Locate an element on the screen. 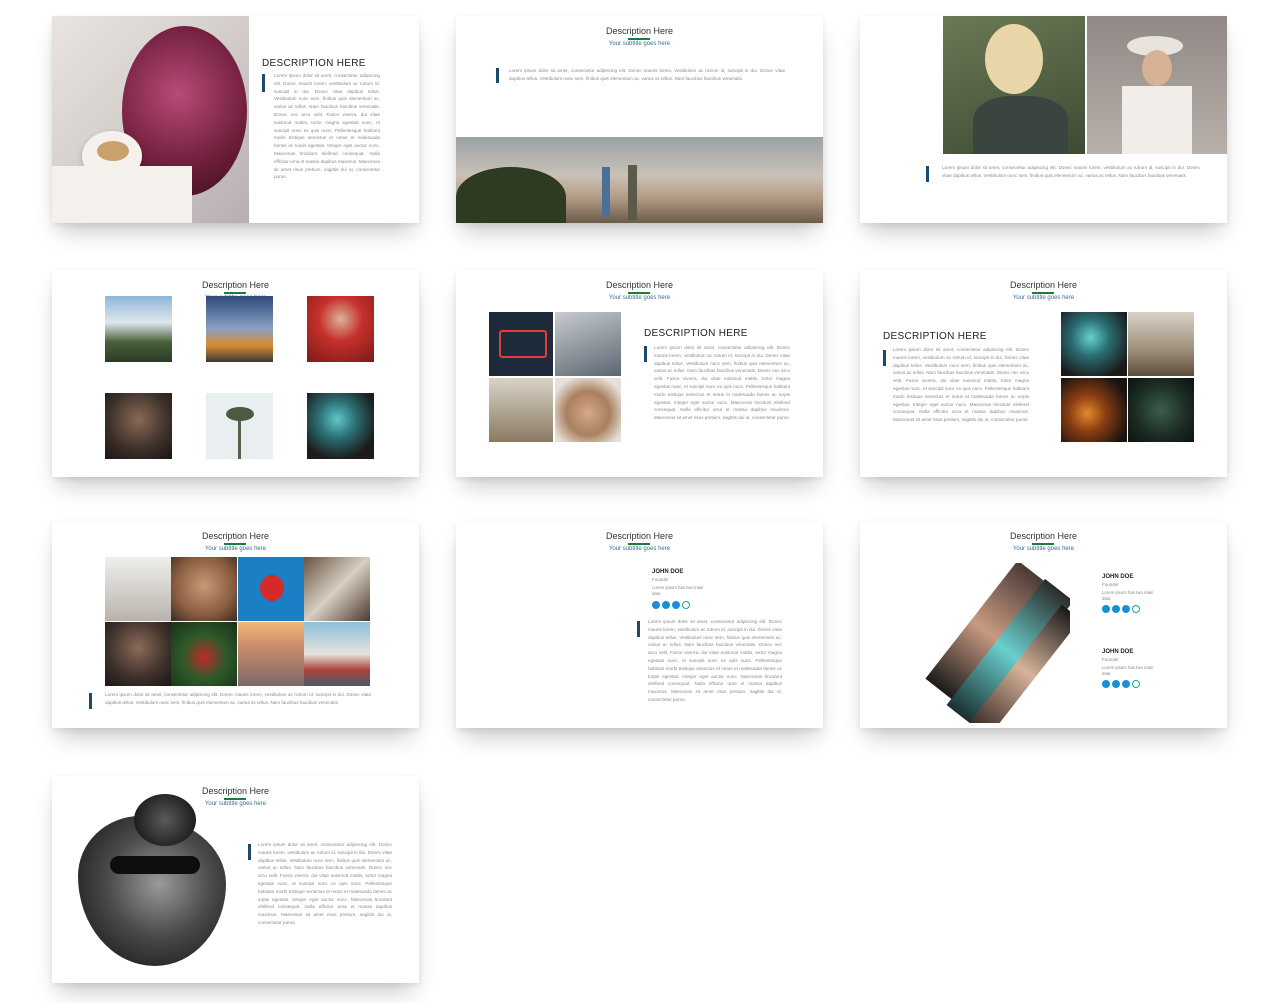  blob-portrait-photo is located at coordinates (152, 883).